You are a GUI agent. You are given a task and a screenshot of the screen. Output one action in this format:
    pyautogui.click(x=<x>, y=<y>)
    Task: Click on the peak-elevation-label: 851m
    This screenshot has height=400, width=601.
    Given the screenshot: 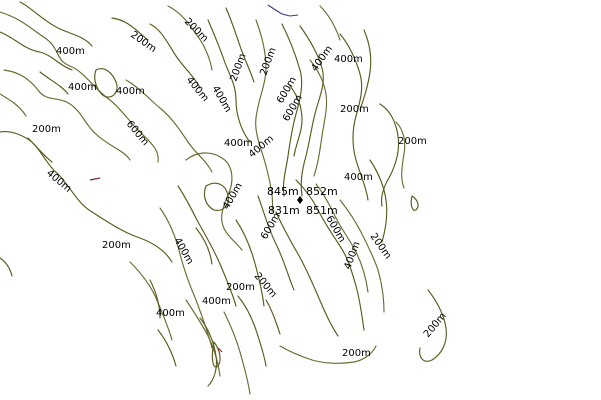 What is the action you would take?
    pyautogui.click(x=322, y=210)
    